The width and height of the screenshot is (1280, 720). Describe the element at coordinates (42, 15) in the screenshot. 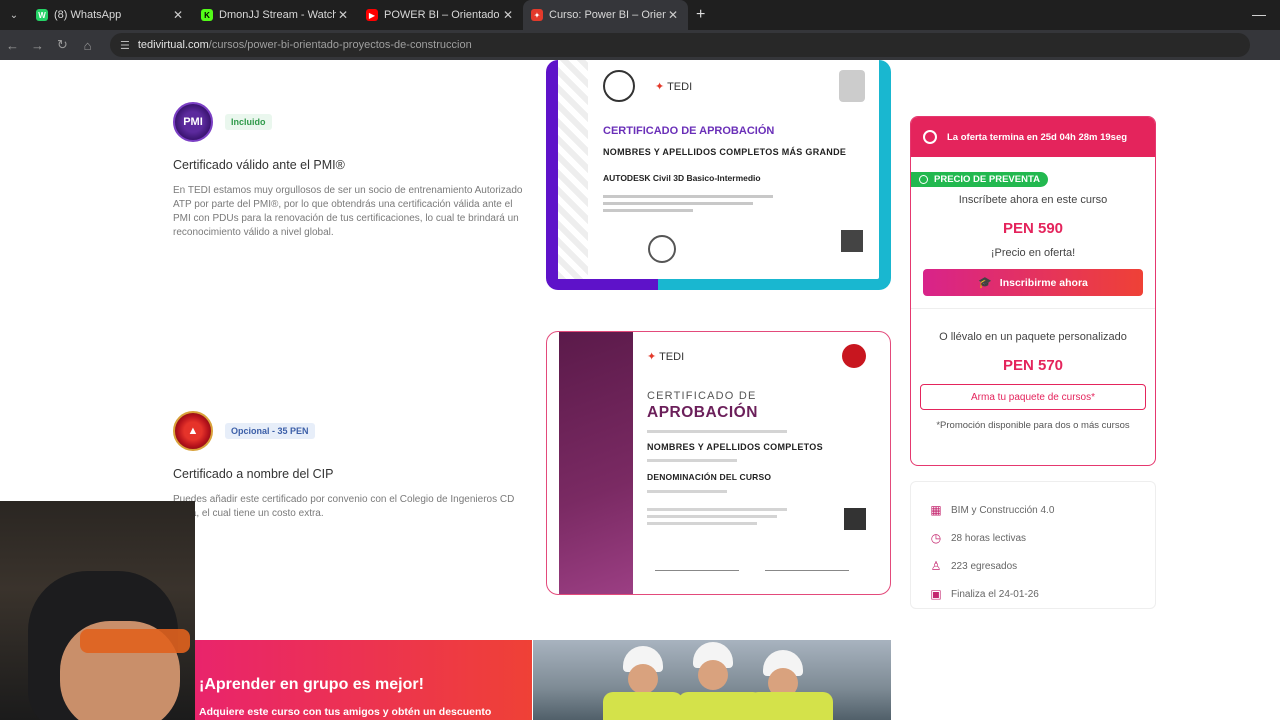

I see `whatsapp-icon: W` at that location.